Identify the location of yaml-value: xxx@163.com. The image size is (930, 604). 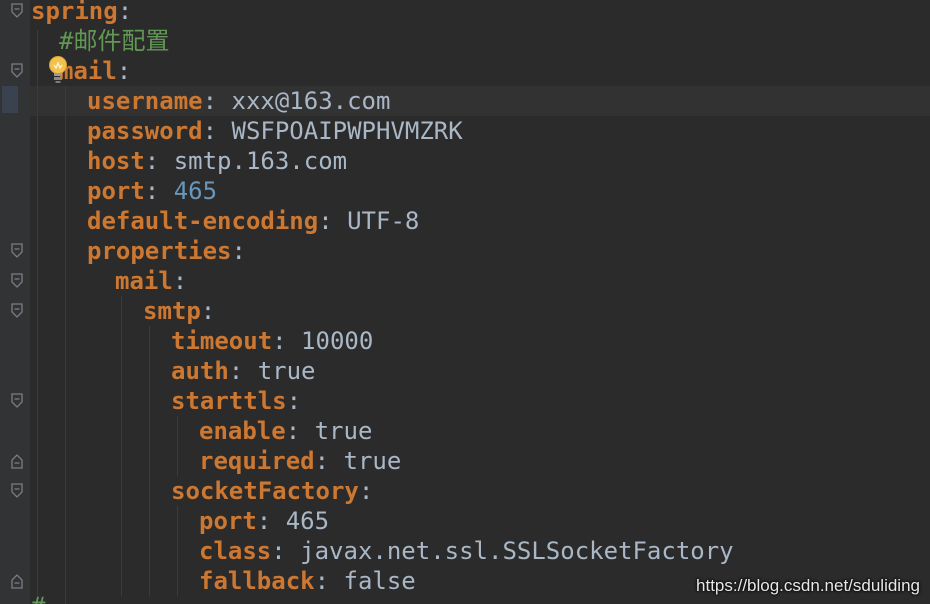
(304, 101).